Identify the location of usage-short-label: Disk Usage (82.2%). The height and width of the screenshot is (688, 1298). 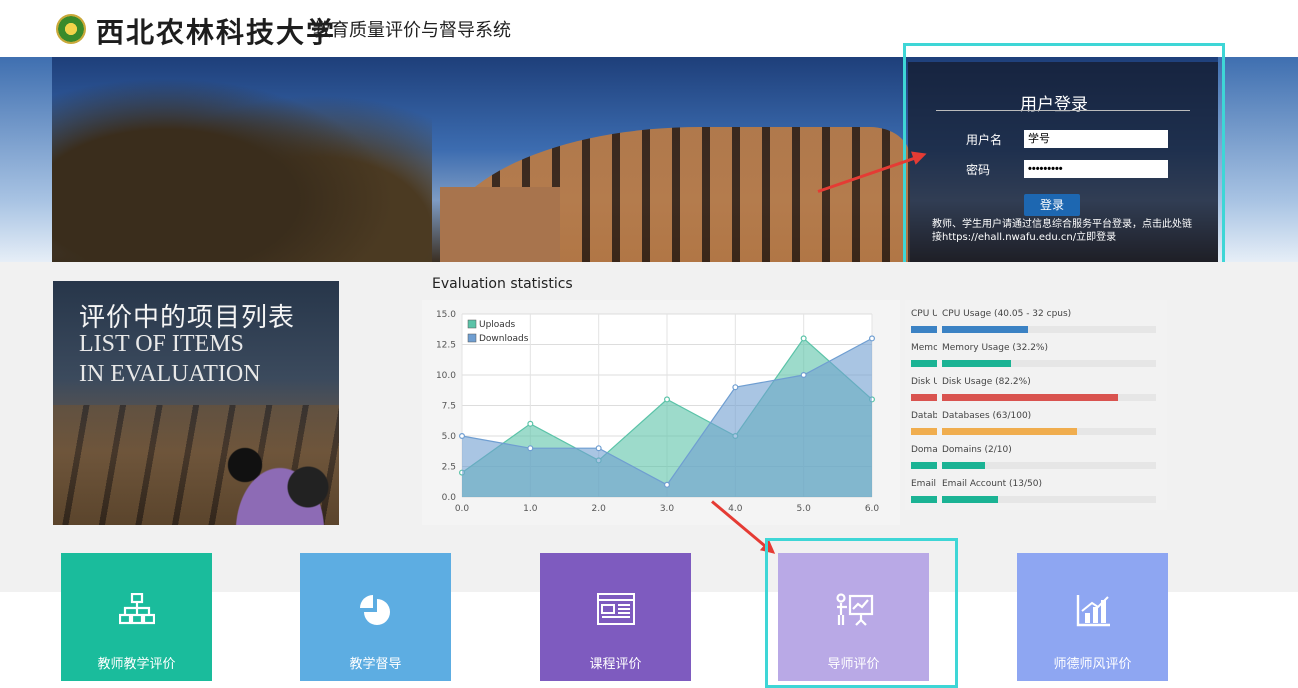
(924, 382).